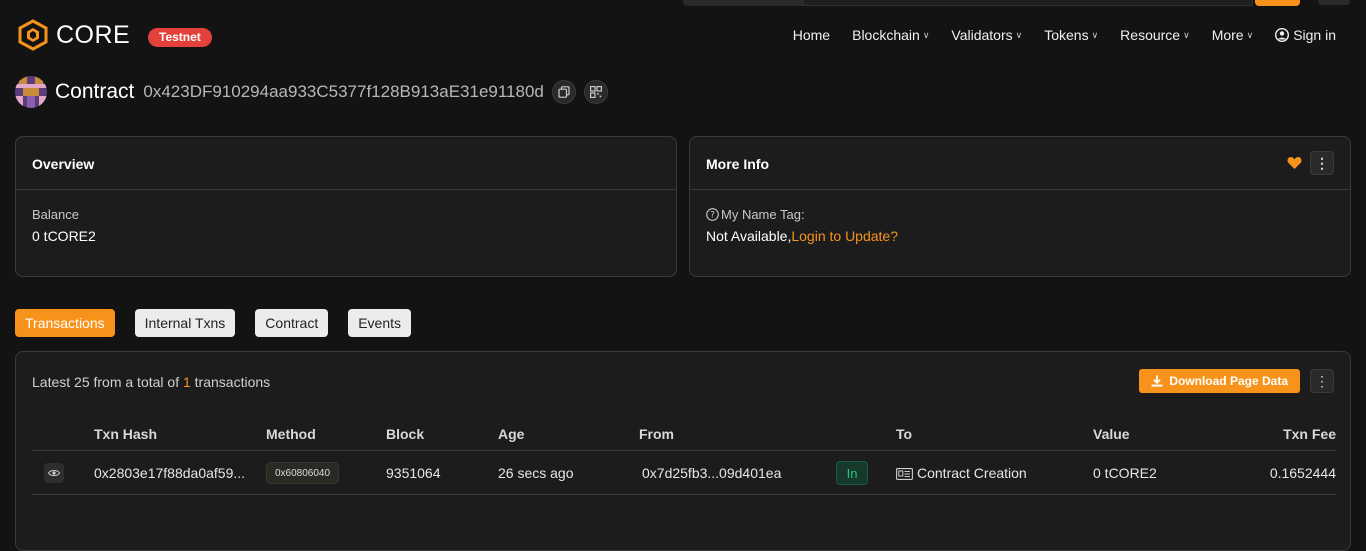 The image size is (1366, 551). I want to click on contract-icon, so click(904, 474).